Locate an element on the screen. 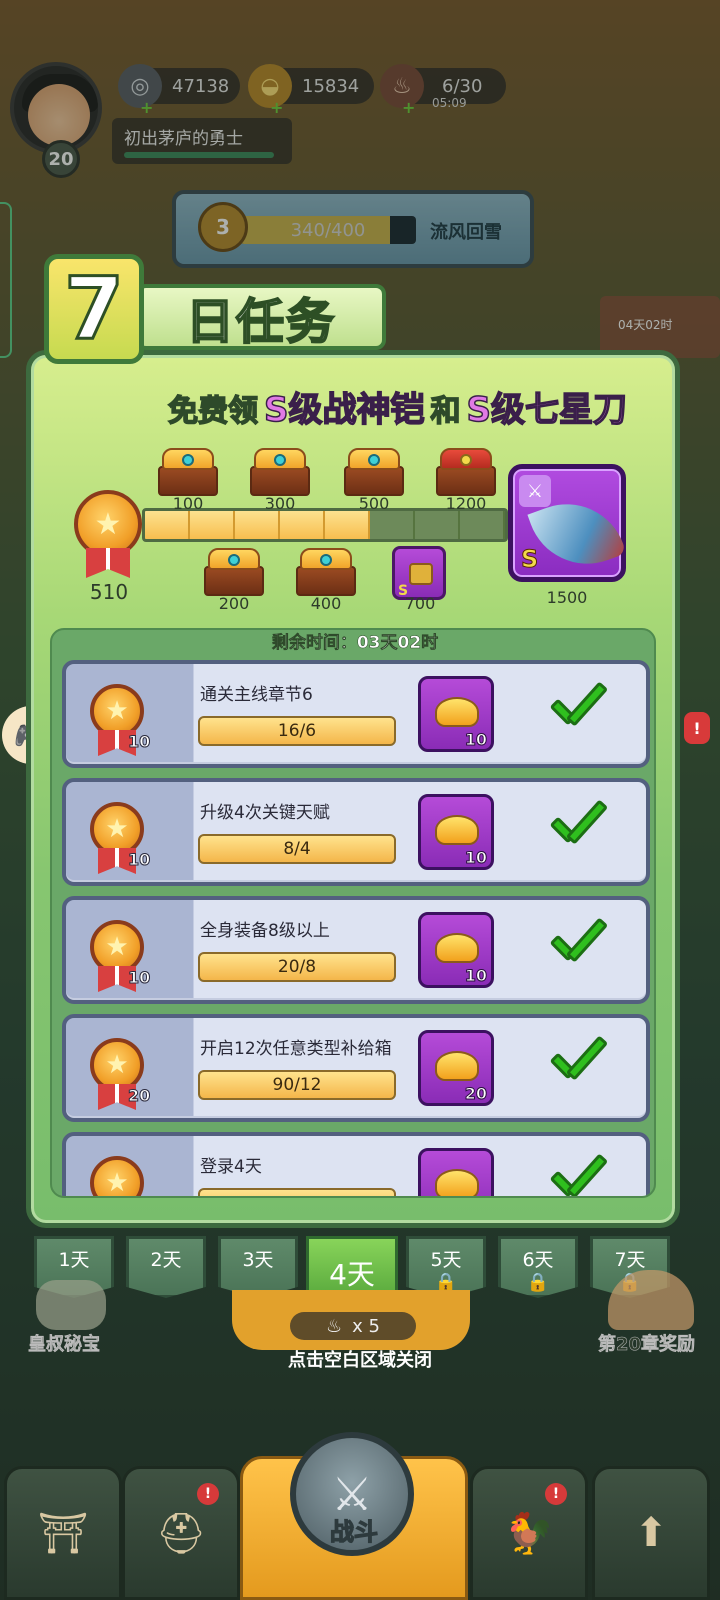 This screenshot has width=720, height=1600. grand-reward-value: 1500 is located at coordinates (567, 597).